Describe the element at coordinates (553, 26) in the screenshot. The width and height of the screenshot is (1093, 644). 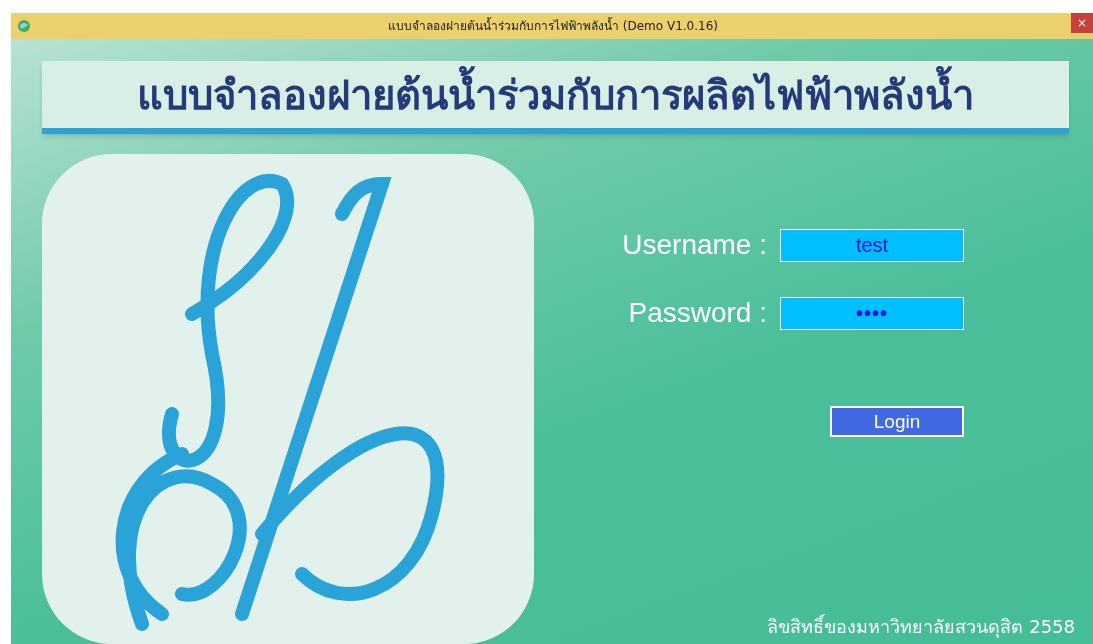
I see `window-title: แบบจำลองฝายต้นน้ำร่วมกับการไฟฟ้าพลังน้ำ (Demo V1.0.16)` at that location.